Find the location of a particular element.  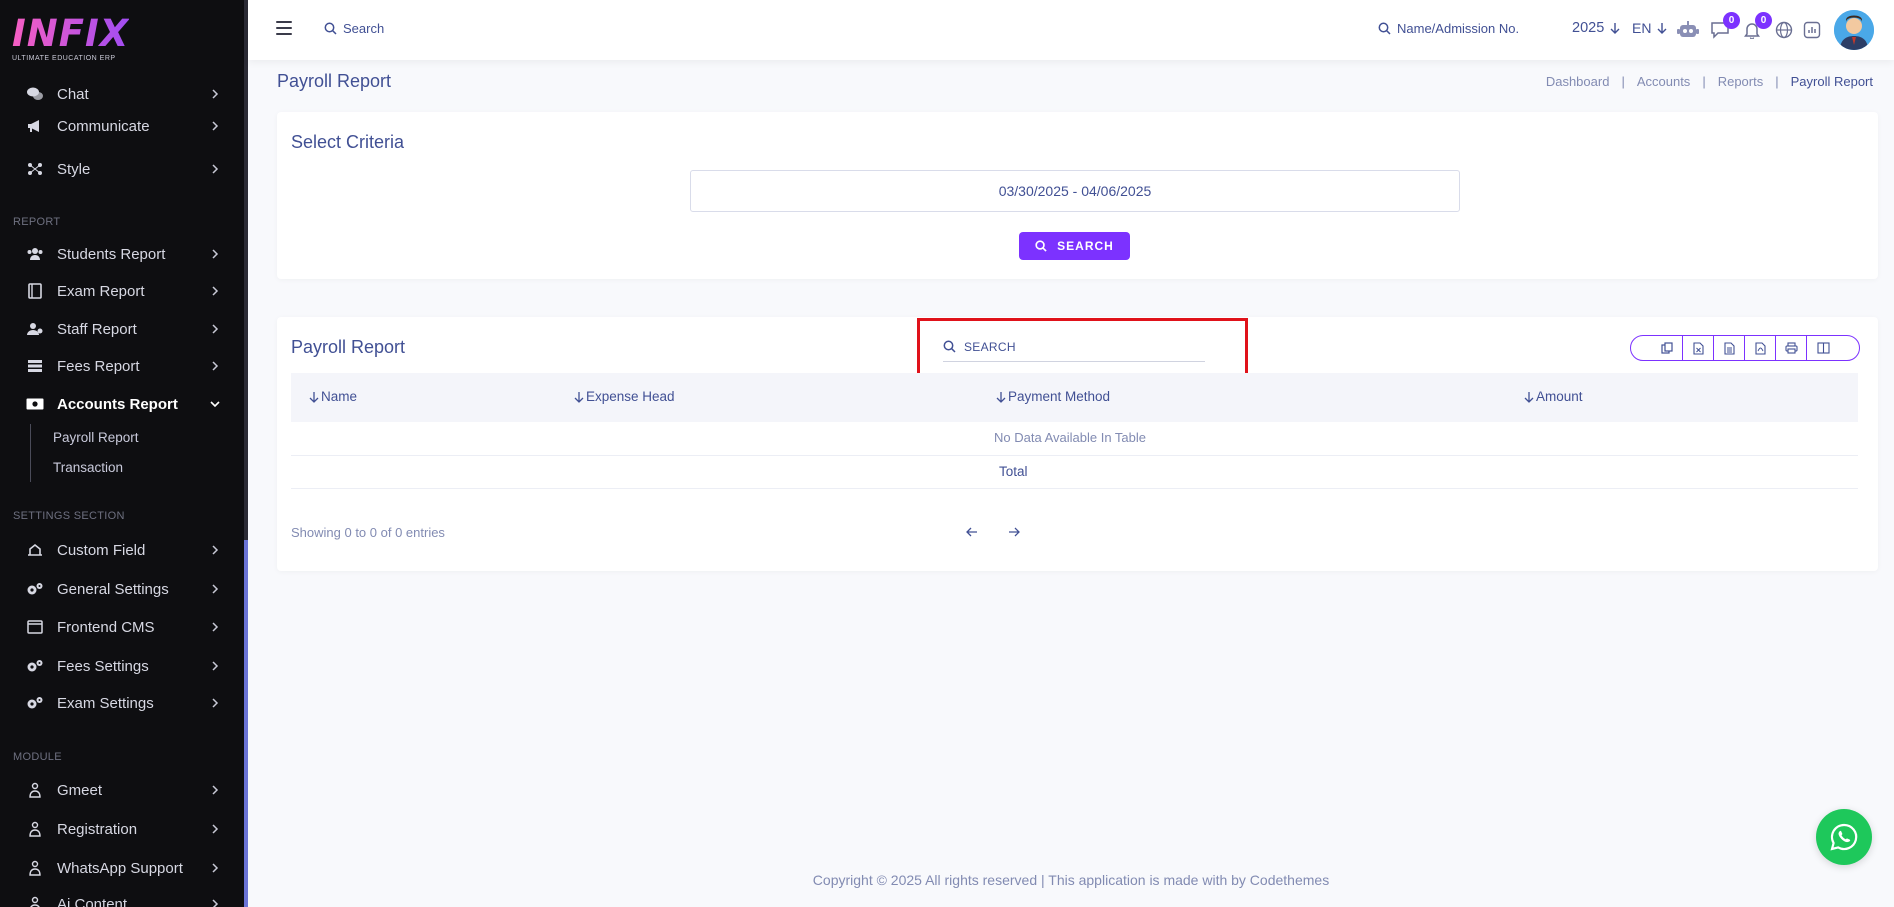

csv-button is located at coordinates (1729, 348).